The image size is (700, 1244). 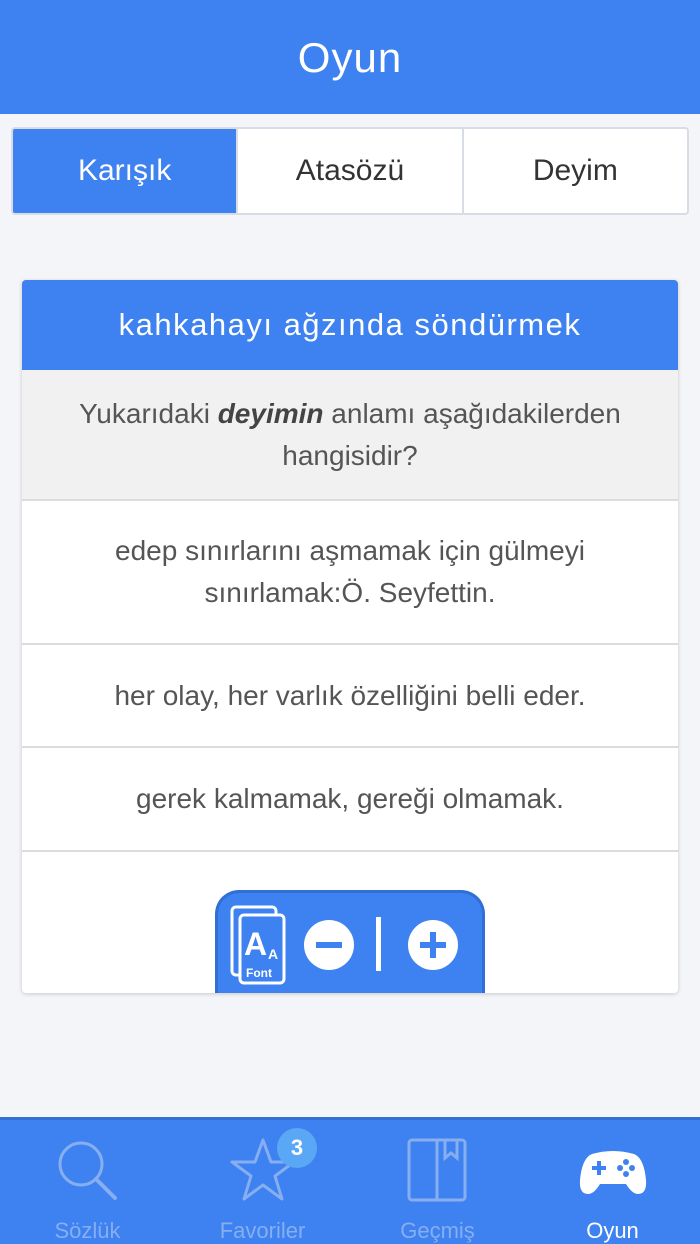 I want to click on category-segmented-control: Karışık Atasözü Deyim, so click(x=350, y=171).